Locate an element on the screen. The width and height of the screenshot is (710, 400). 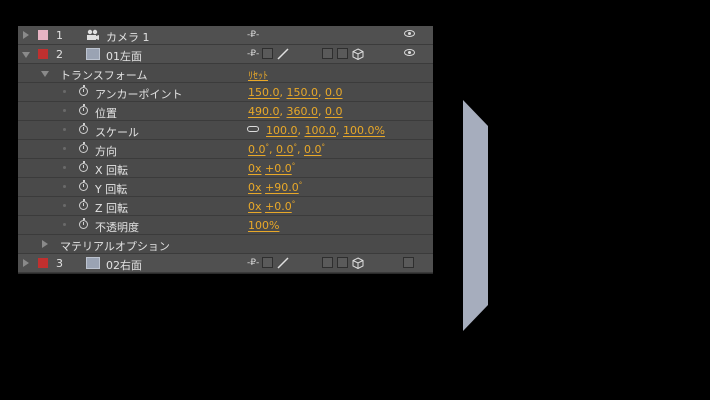
scale-z-value: 100.0% is located at coordinates (364, 130).